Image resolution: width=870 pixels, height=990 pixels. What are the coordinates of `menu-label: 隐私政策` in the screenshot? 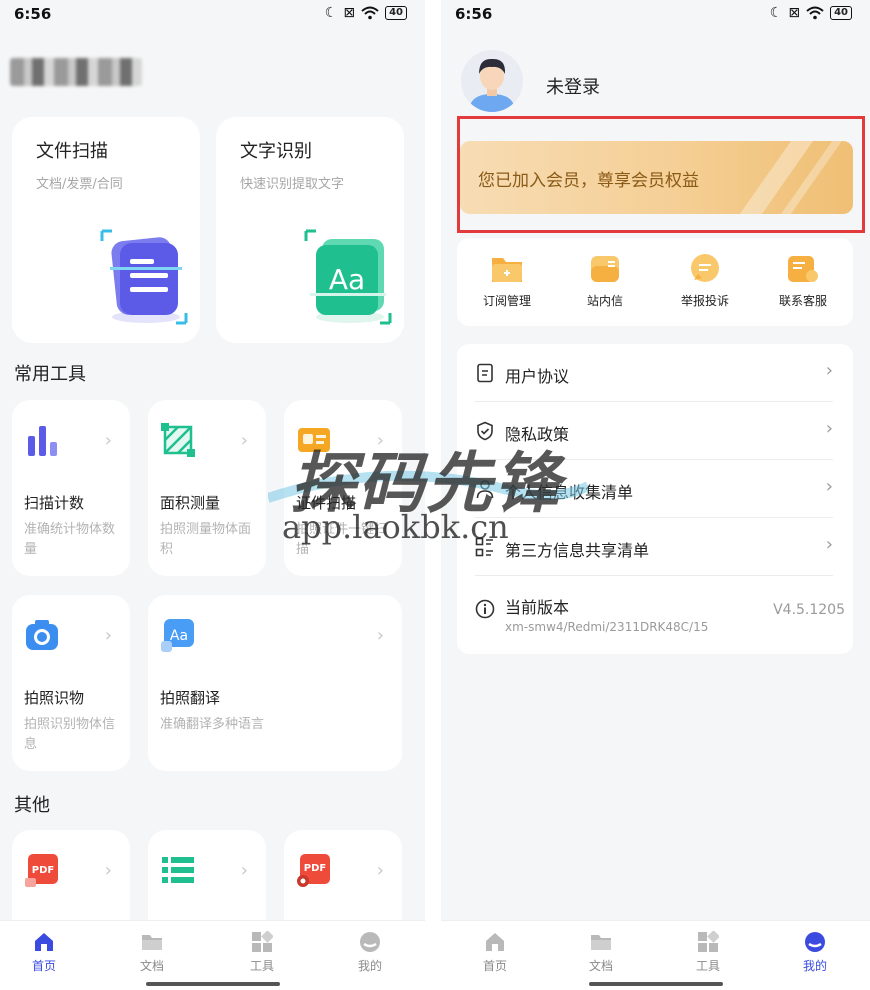 It's located at (537, 434).